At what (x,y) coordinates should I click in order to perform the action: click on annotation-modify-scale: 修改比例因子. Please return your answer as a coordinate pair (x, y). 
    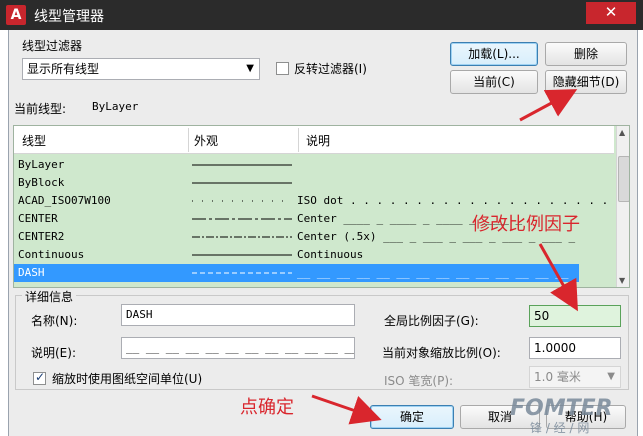
    Looking at the image, I should click on (526, 224).